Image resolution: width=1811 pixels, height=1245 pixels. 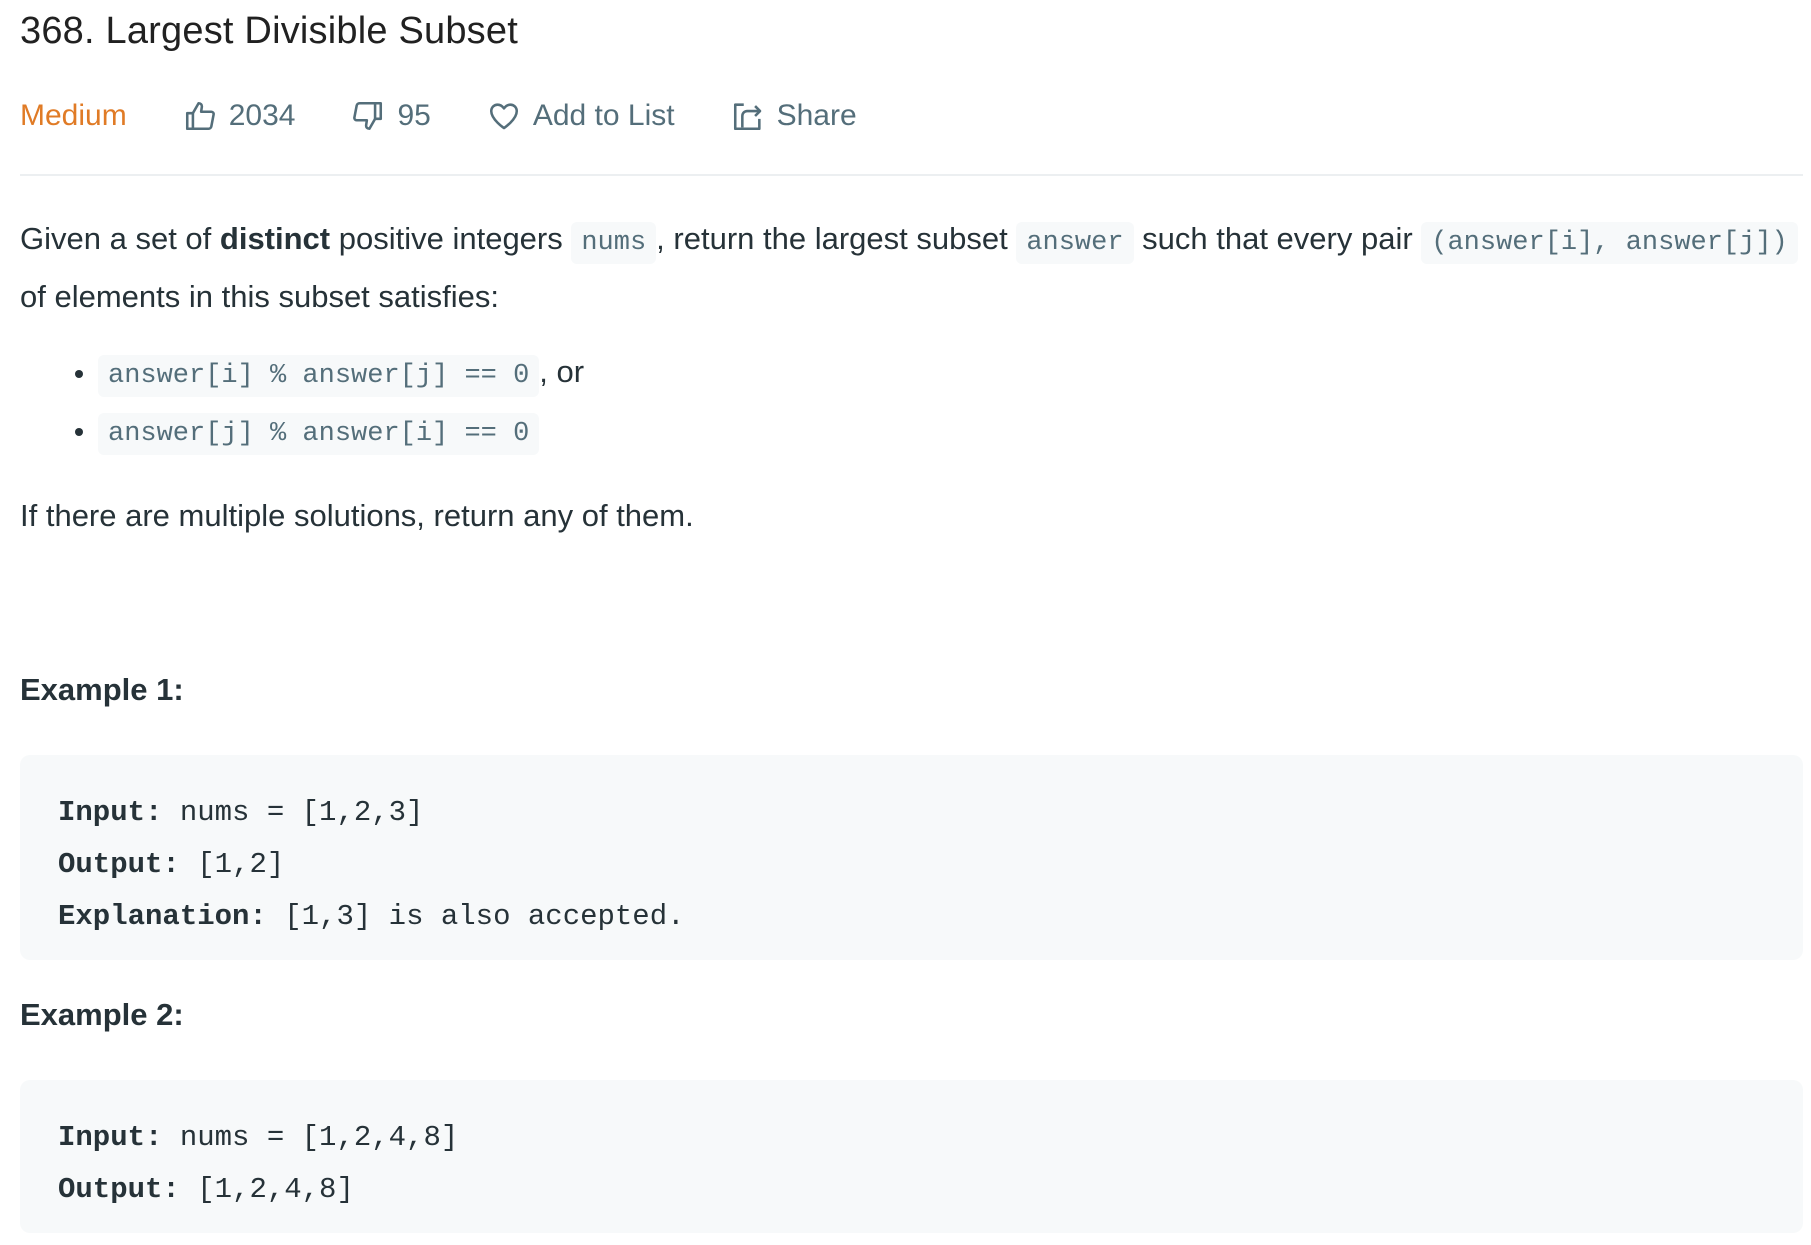 I want to click on problem-title: 368. Largest Divisible Subset, so click(x=269, y=31).